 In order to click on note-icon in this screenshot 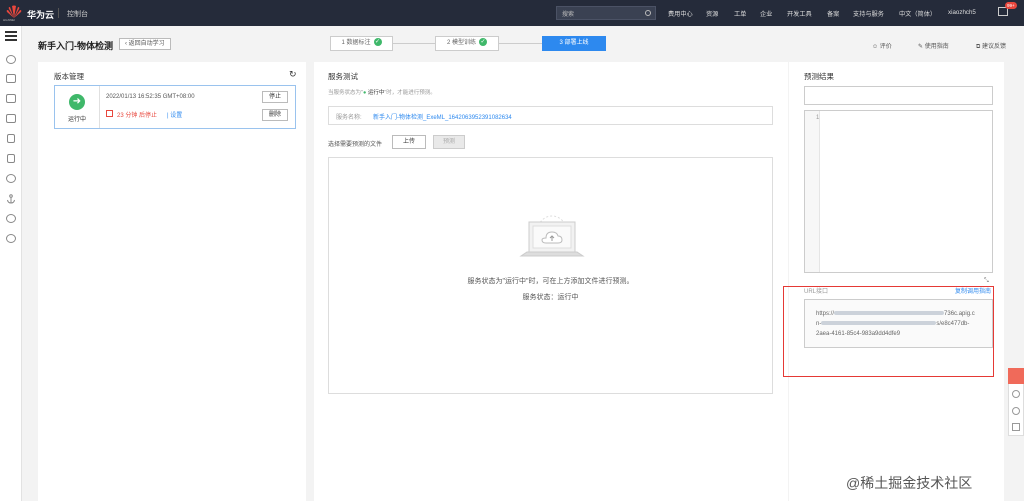, I will do `click(1016, 427)`.